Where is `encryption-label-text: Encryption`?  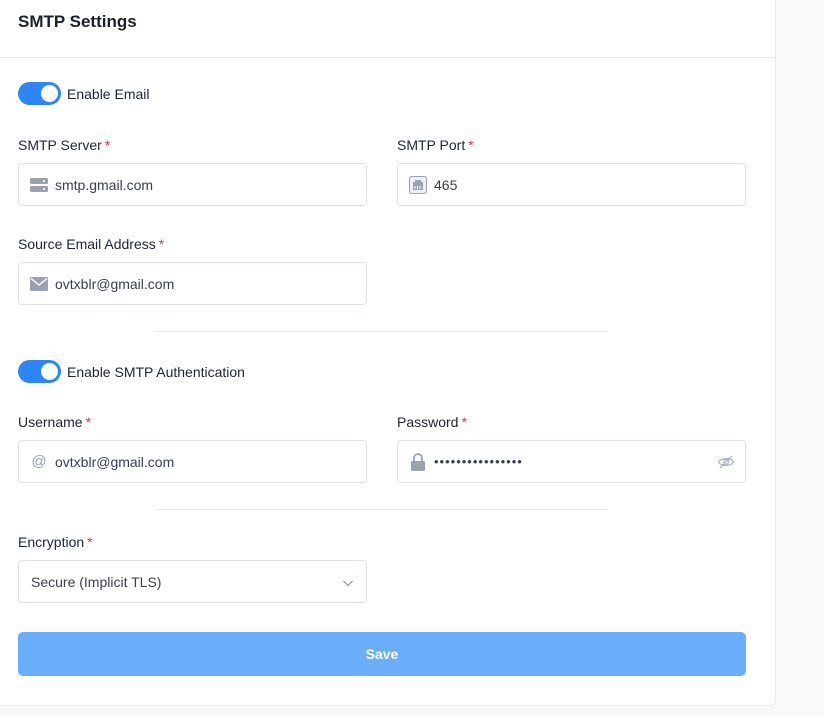
encryption-label-text: Encryption is located at coordinates (51, 542).